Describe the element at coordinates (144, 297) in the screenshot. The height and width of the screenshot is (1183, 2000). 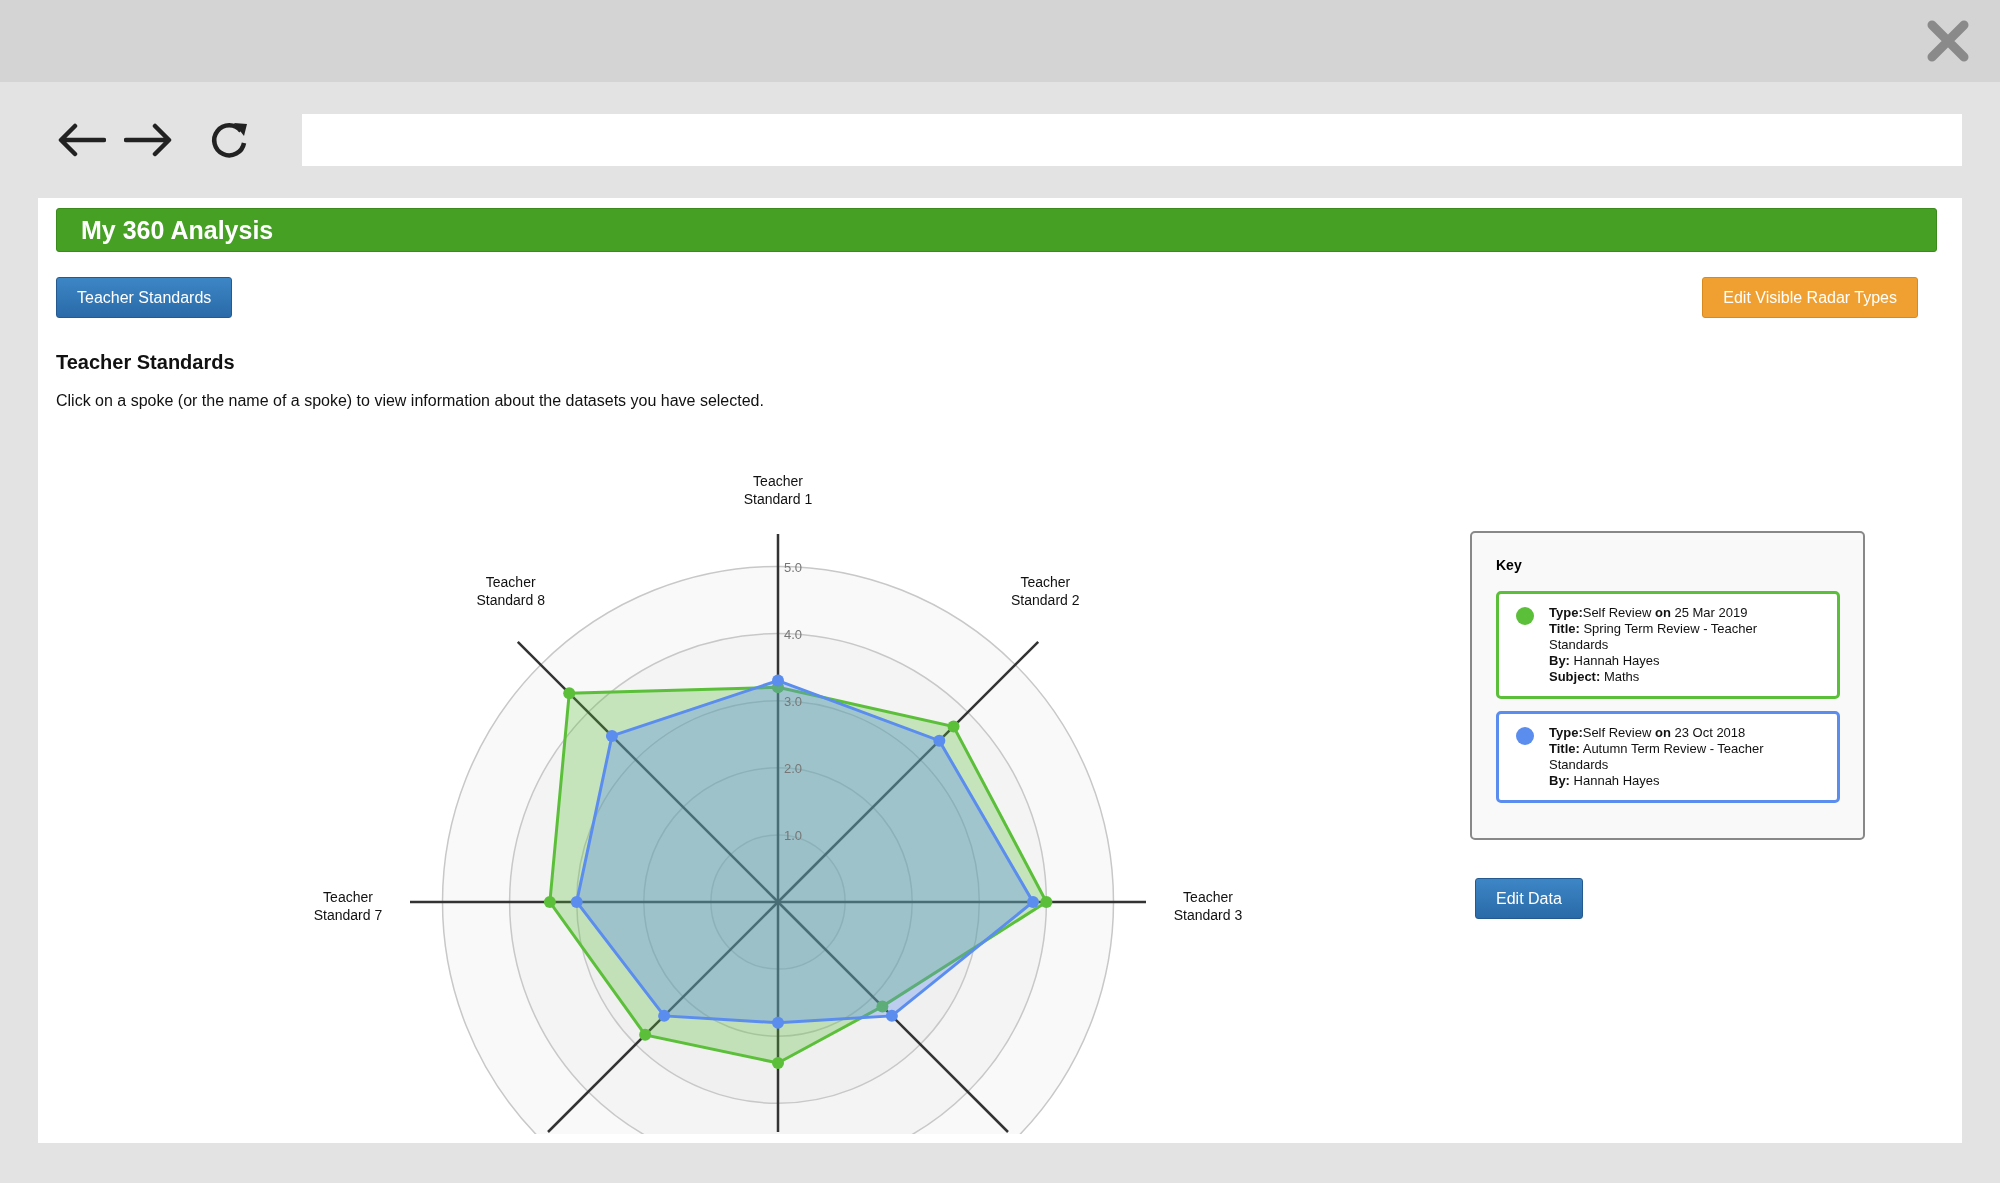
I see `teacher-standards-button: Teacher Standards` at that location.